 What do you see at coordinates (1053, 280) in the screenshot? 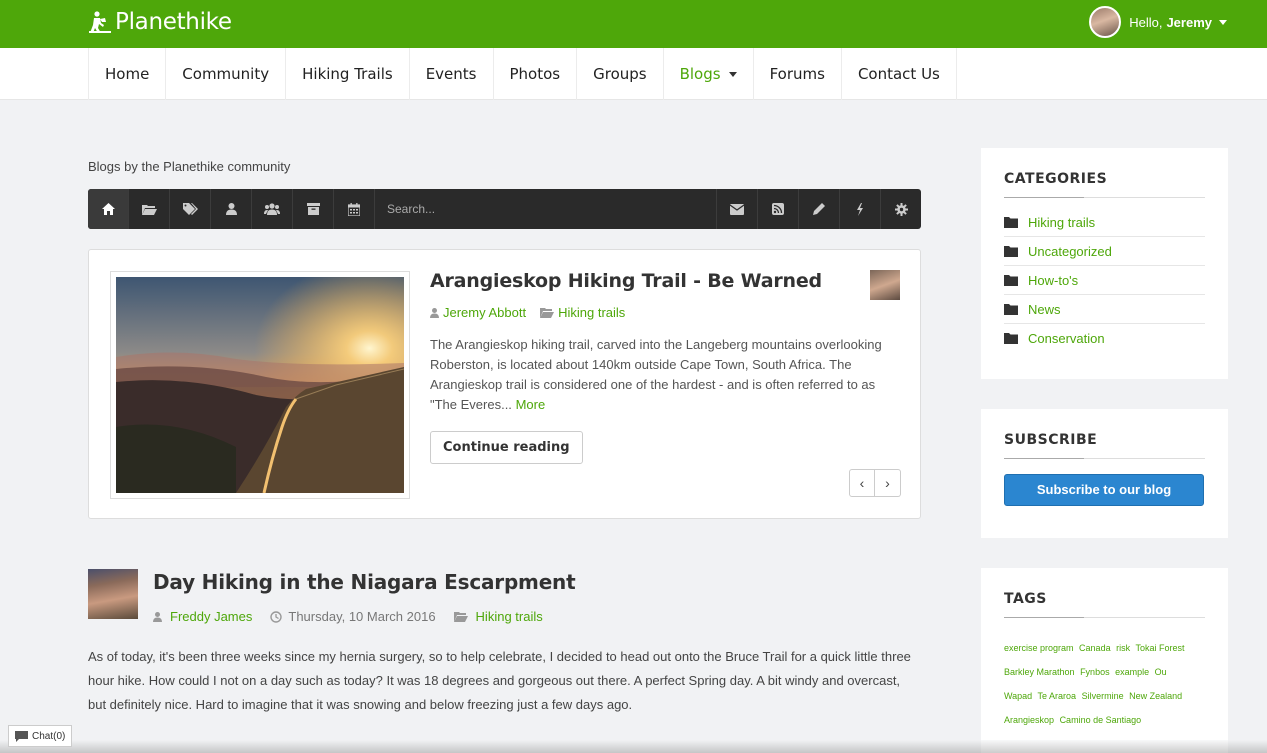
I see `category-label: How-to's` at bounding box center [1053, 280].